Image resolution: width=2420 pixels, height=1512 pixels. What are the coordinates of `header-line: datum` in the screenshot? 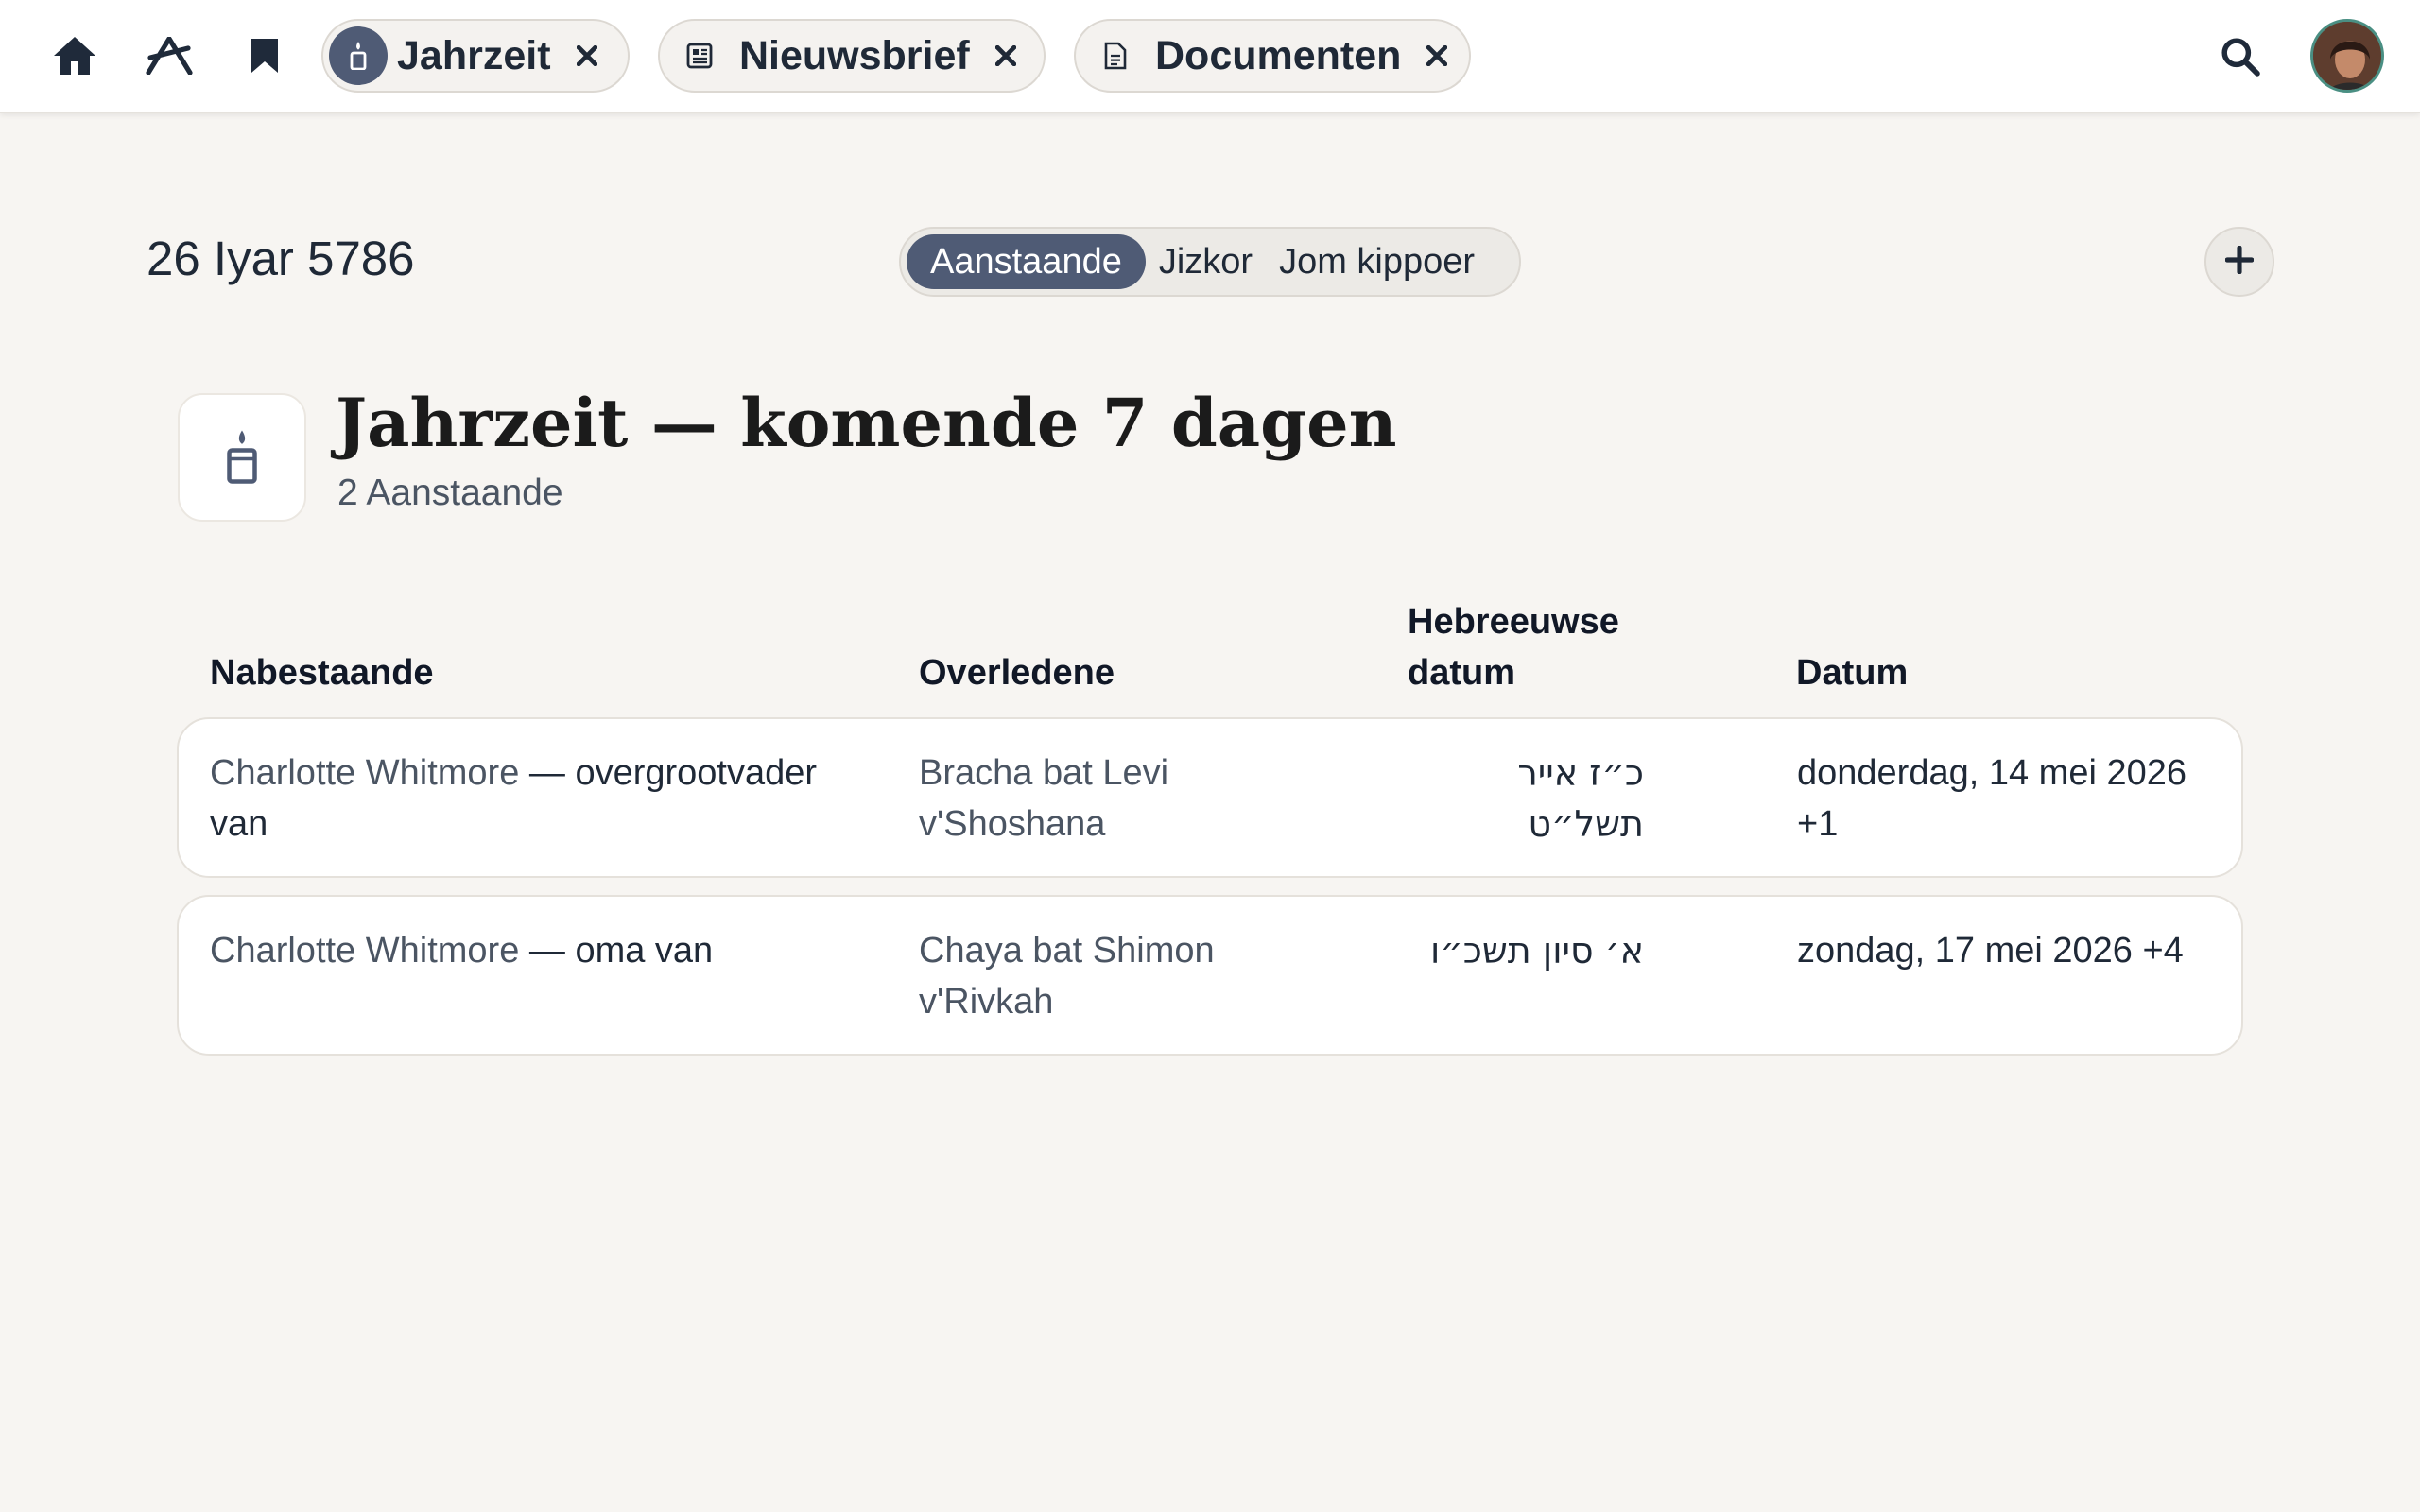 It's located at (1461, 673).